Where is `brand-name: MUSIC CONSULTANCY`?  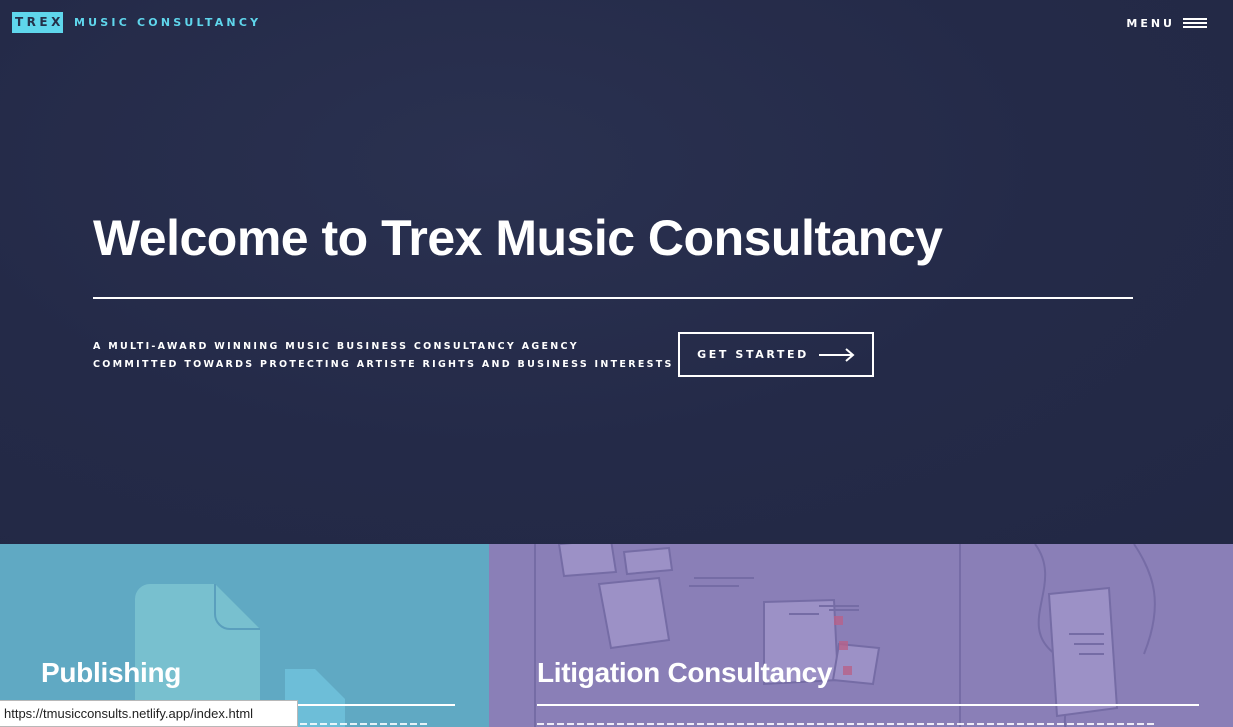 brand-name: MUSIC CONSULTANCY is located at coordinates (167, 22).